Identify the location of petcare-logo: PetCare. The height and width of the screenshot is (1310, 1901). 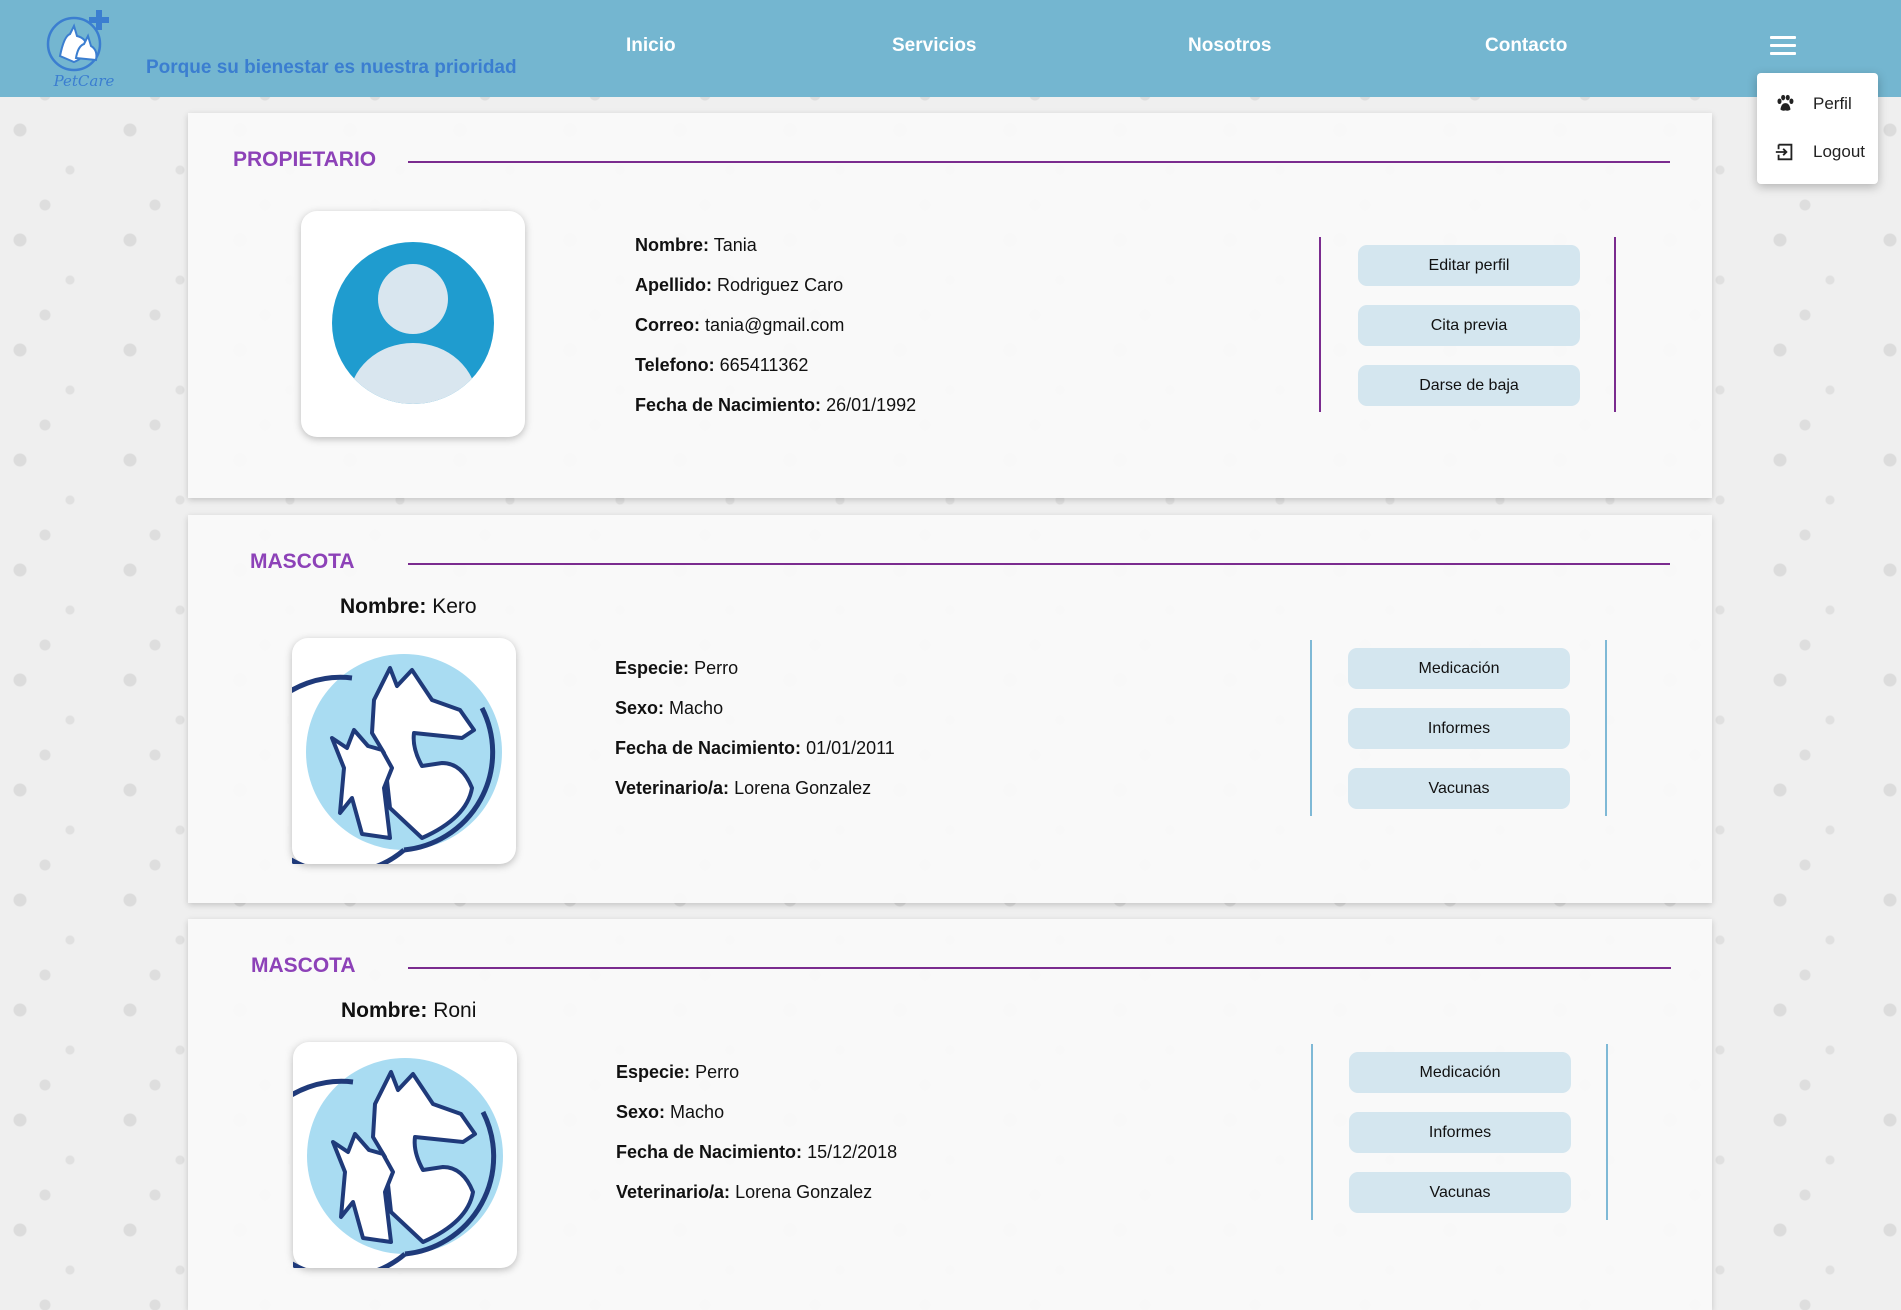
(84, 48).